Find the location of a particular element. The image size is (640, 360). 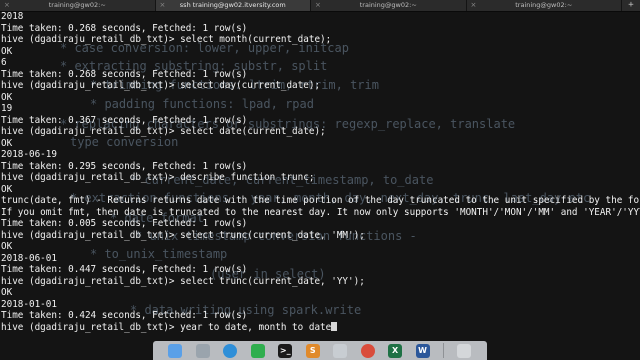

terminal-line: 6 is located at coordinates (4, 62).